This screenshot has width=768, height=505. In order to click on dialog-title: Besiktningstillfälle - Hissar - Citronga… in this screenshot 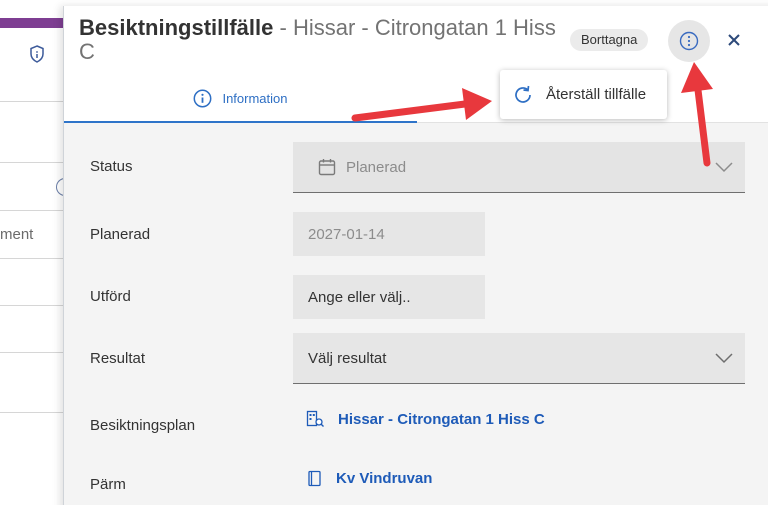, I will do `click(324, 40)`.